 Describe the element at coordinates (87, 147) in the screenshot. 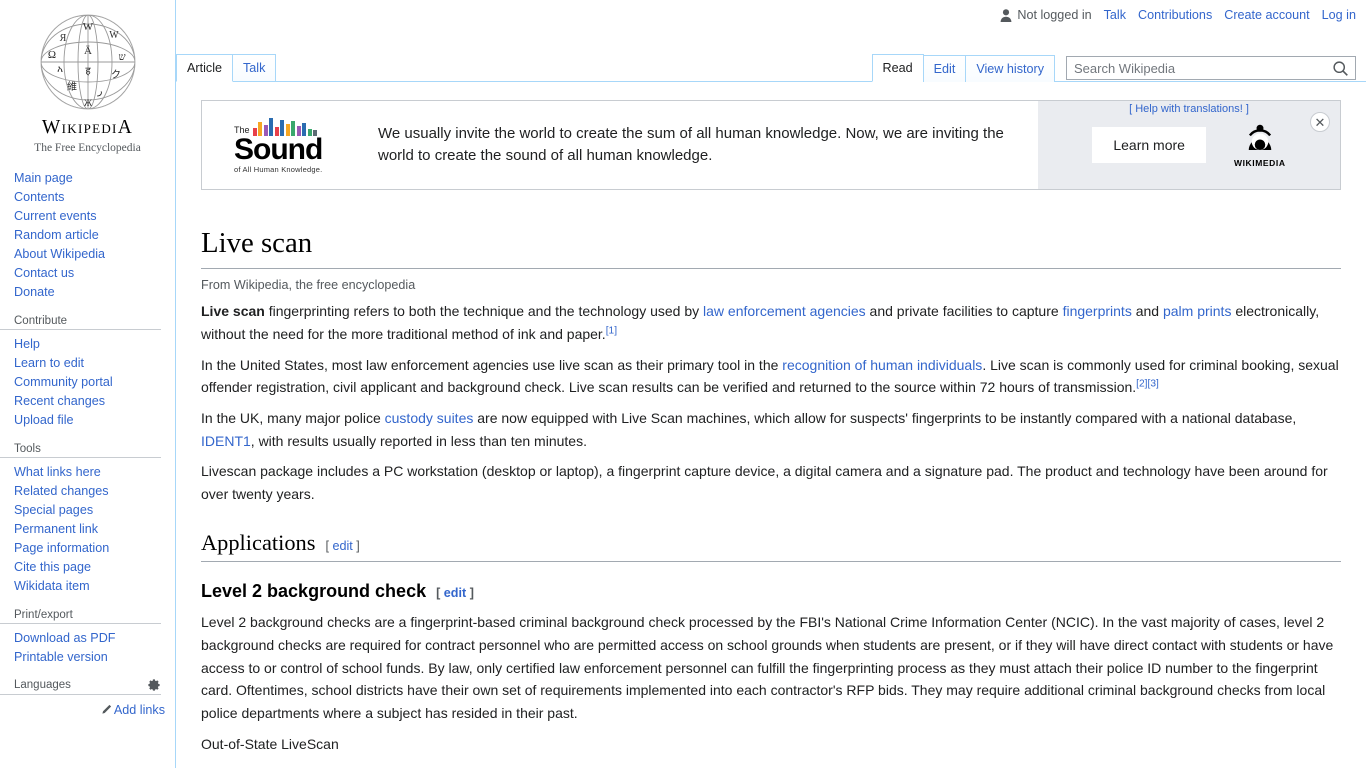

I see `wikipedia-tagline: The Free Encyclopedia` at that location.